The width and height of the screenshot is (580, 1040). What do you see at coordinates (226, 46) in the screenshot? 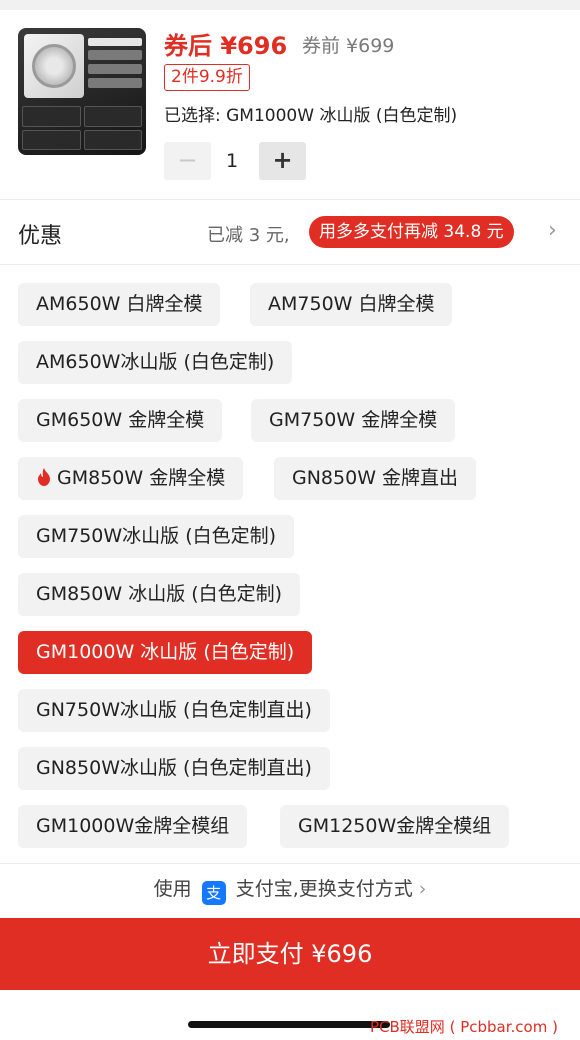
I see `price-after-coupon: 券后 ¥696` at bounding box center [226, 46].